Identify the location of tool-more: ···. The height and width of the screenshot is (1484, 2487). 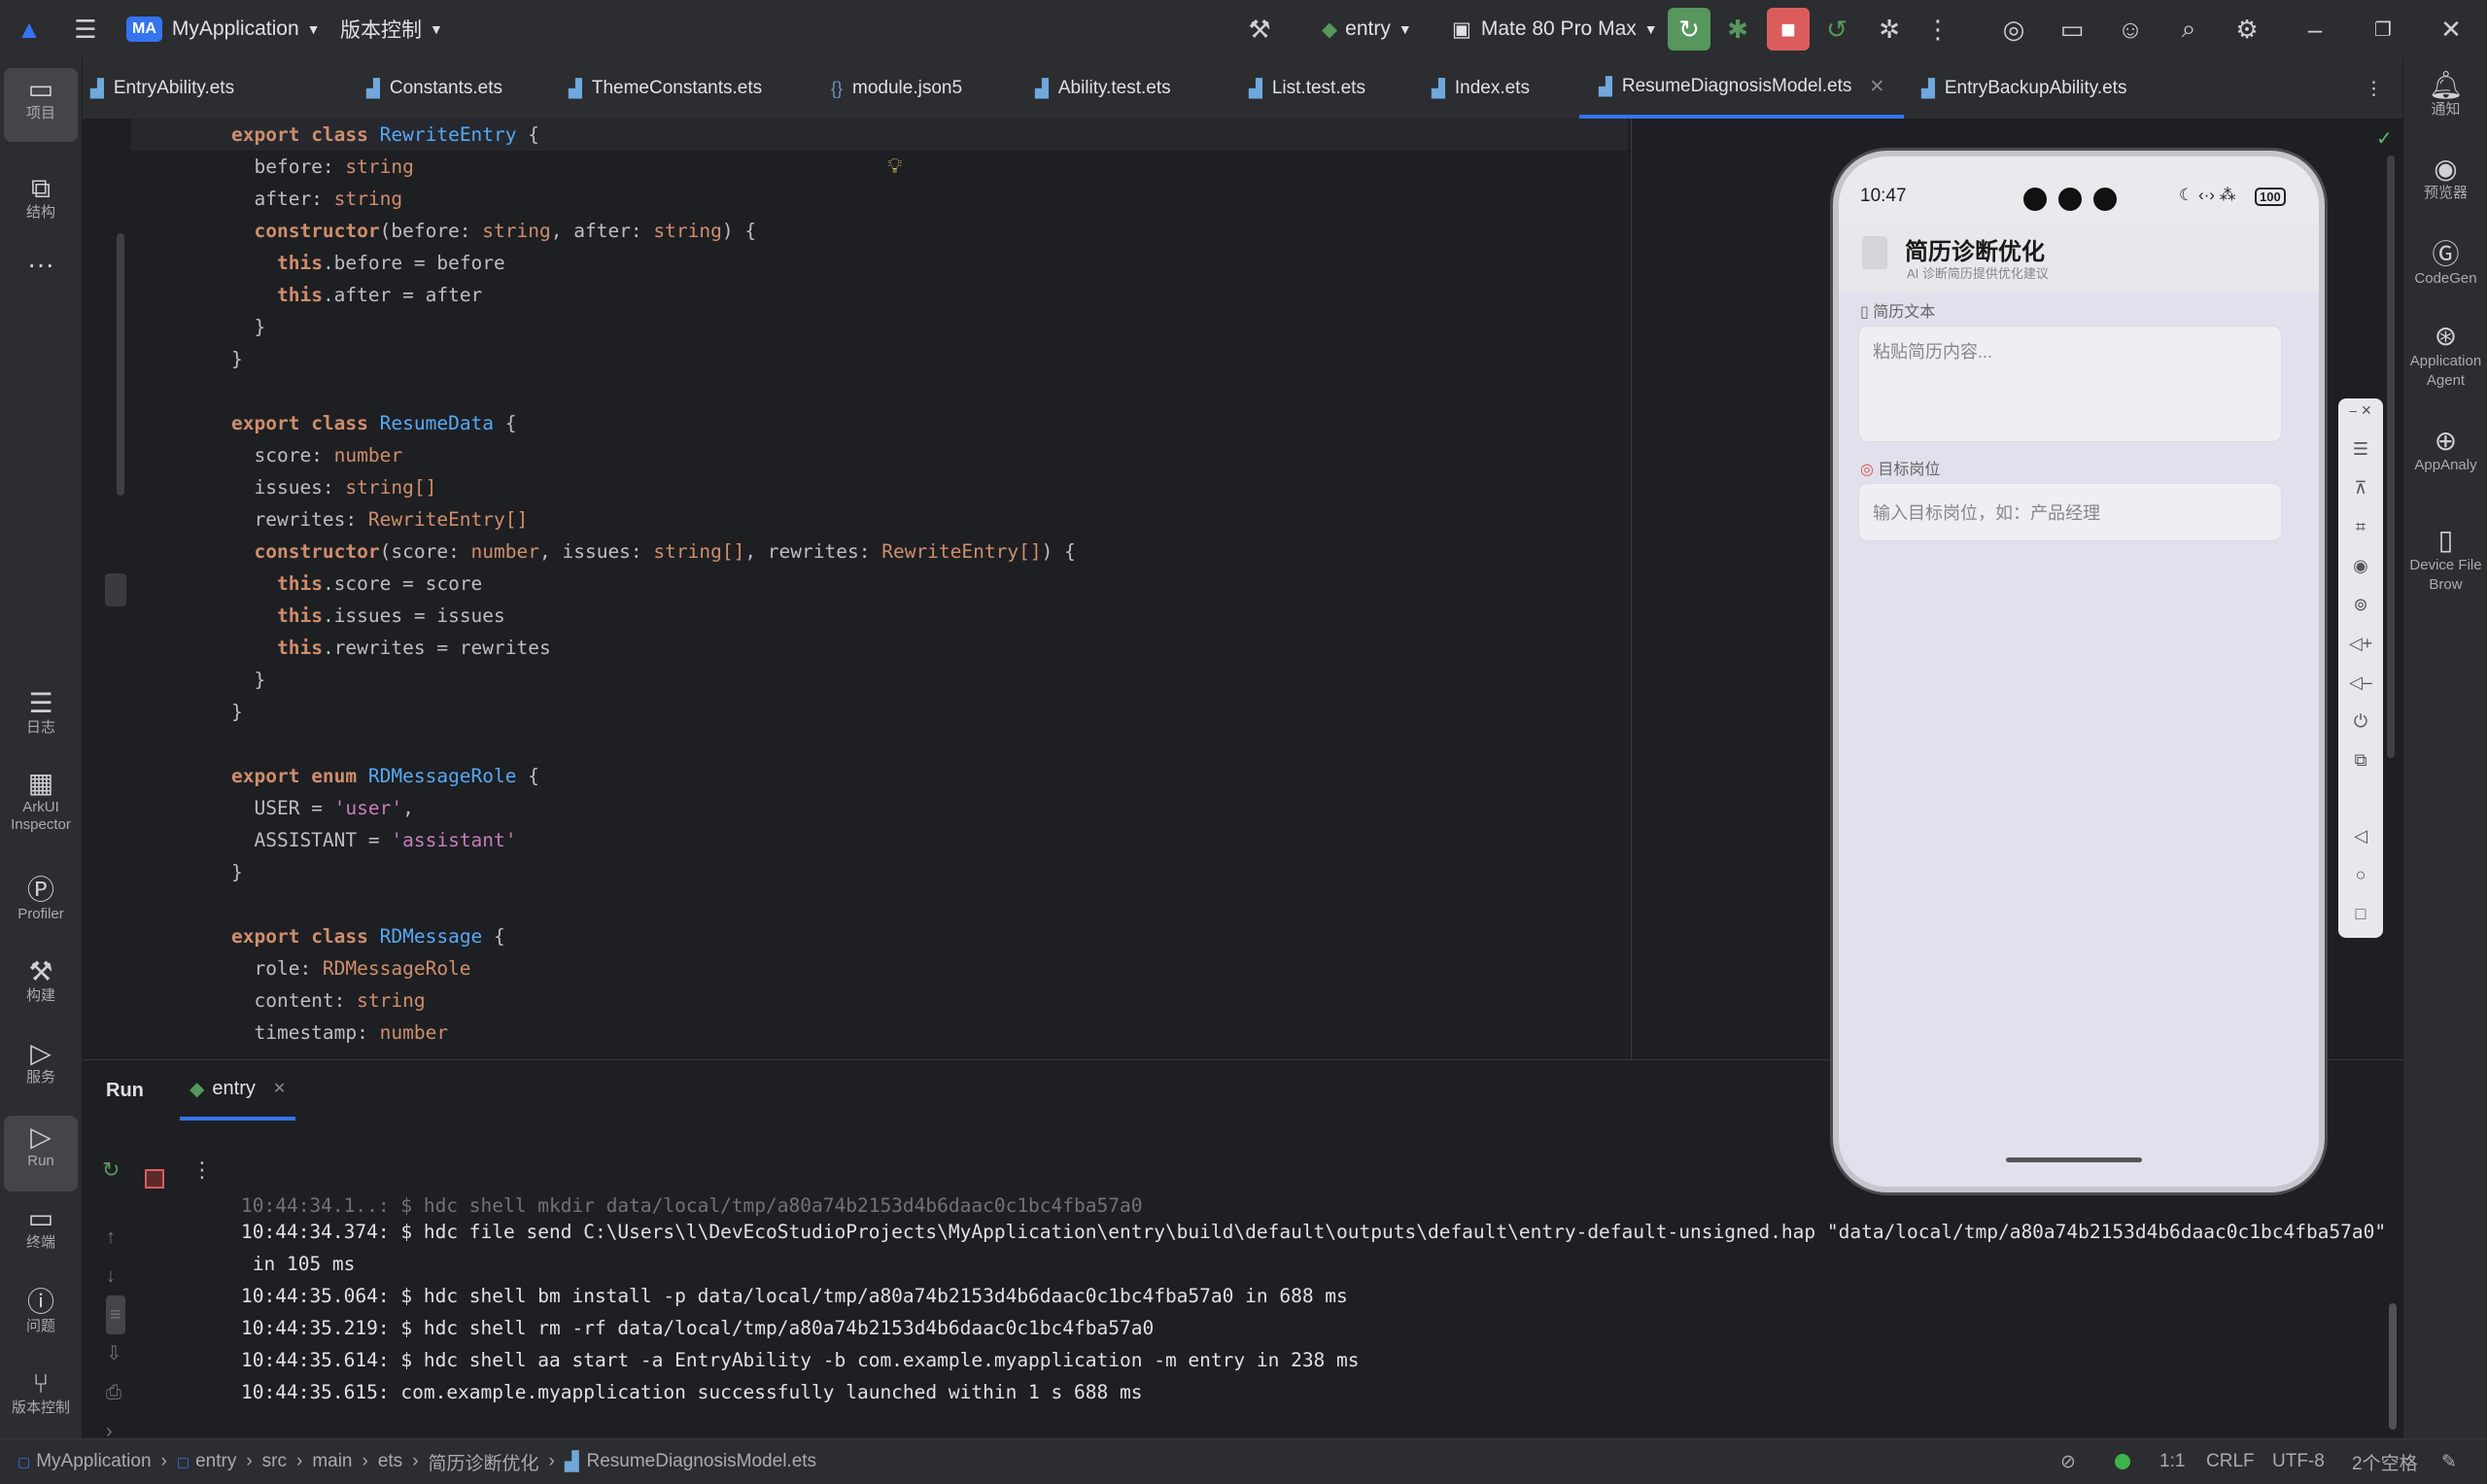
(41, 264).